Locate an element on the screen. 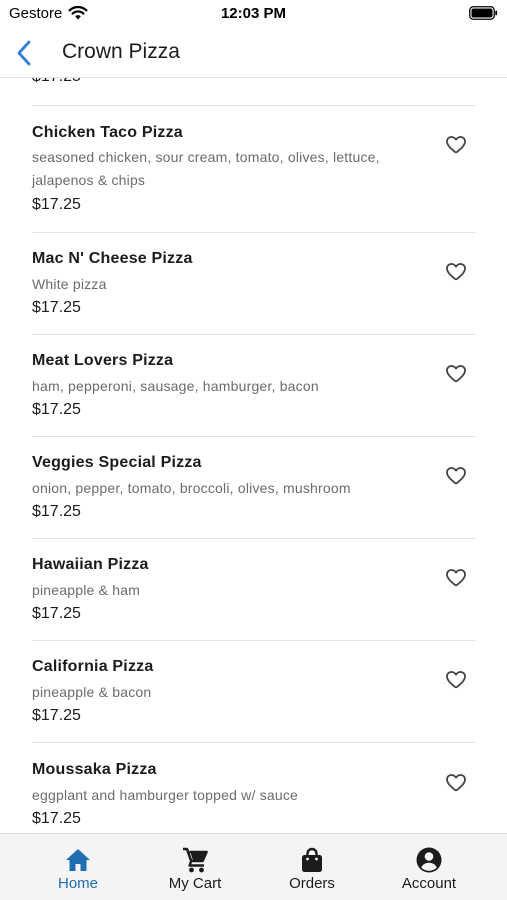  item-name: Meat Lovers Pizza is located at coordinates (103, 360).